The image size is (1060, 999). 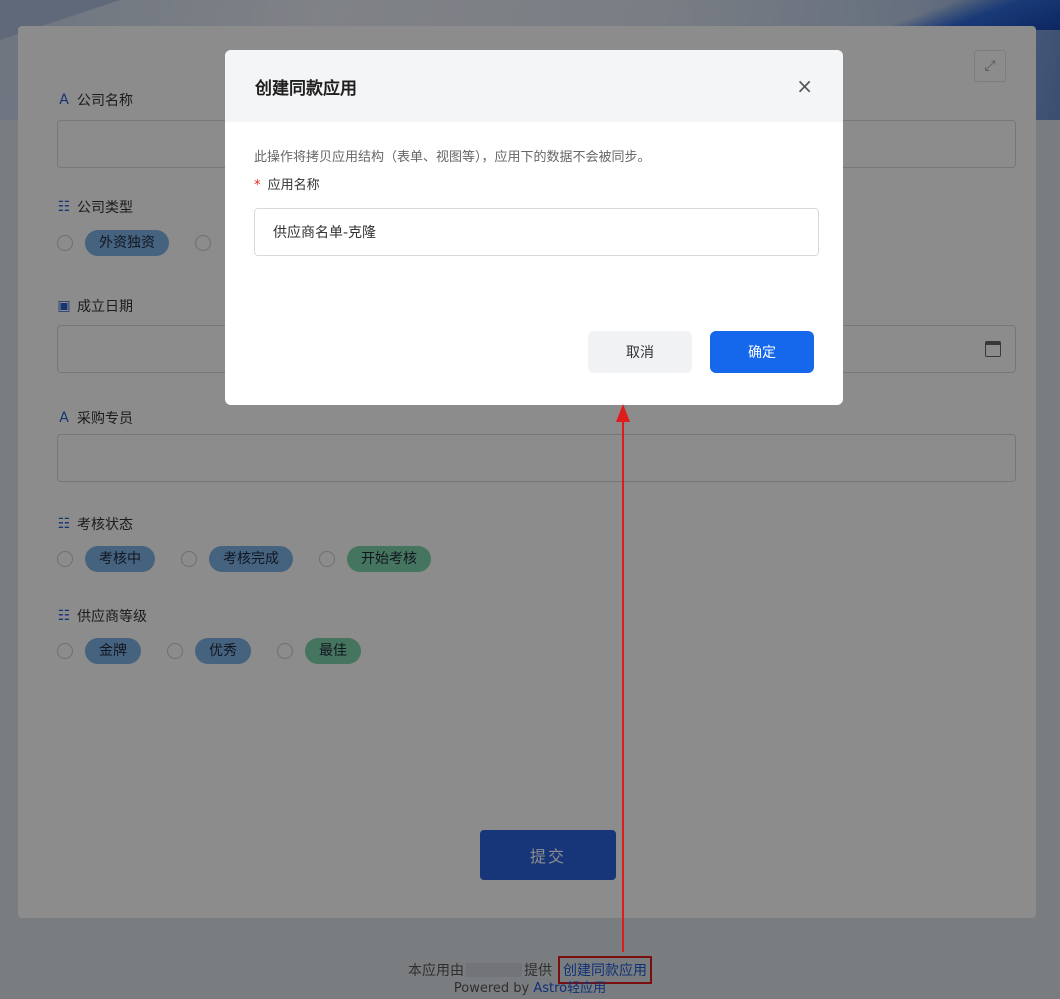 What do you see at coordinates (293, 185) in the screenshot?
I see `app-name-label-text: 应用名称` at bounding box center [293, 185].